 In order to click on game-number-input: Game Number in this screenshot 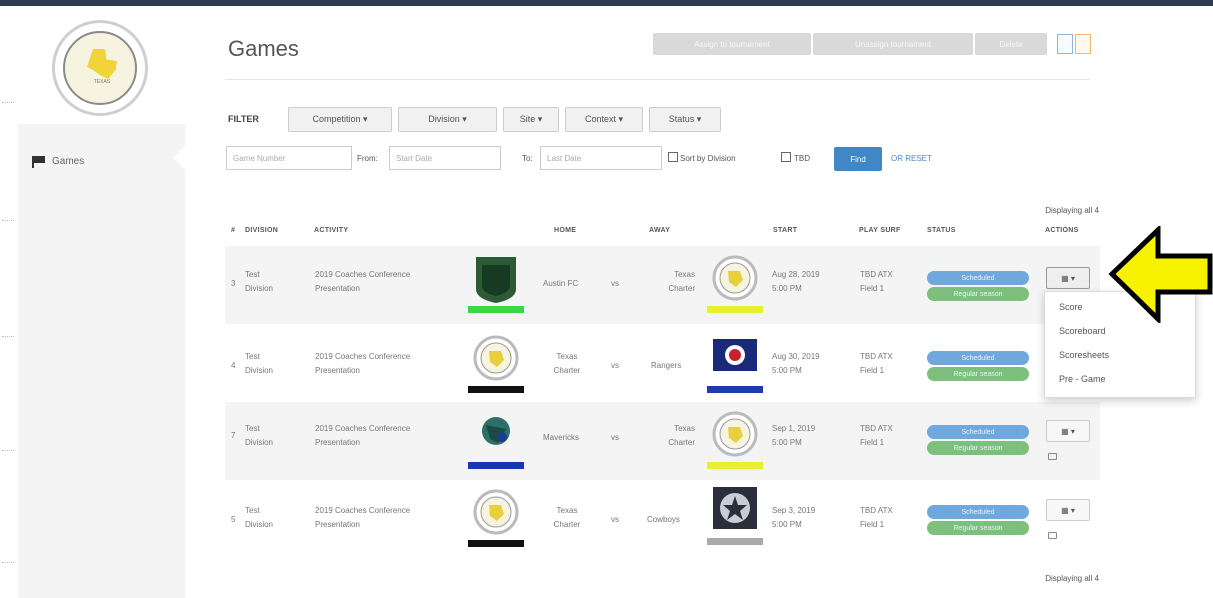, I will do `click(289, 158)`.